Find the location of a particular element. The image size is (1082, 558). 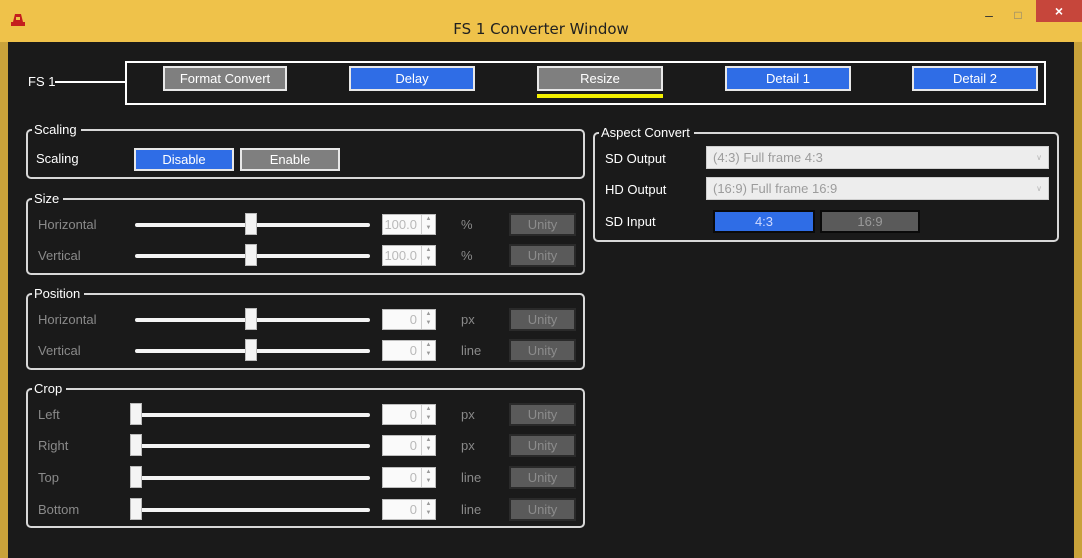

position-vertical-spinbox: 0 ▲ ▼ is located at coordinates (409, 350).